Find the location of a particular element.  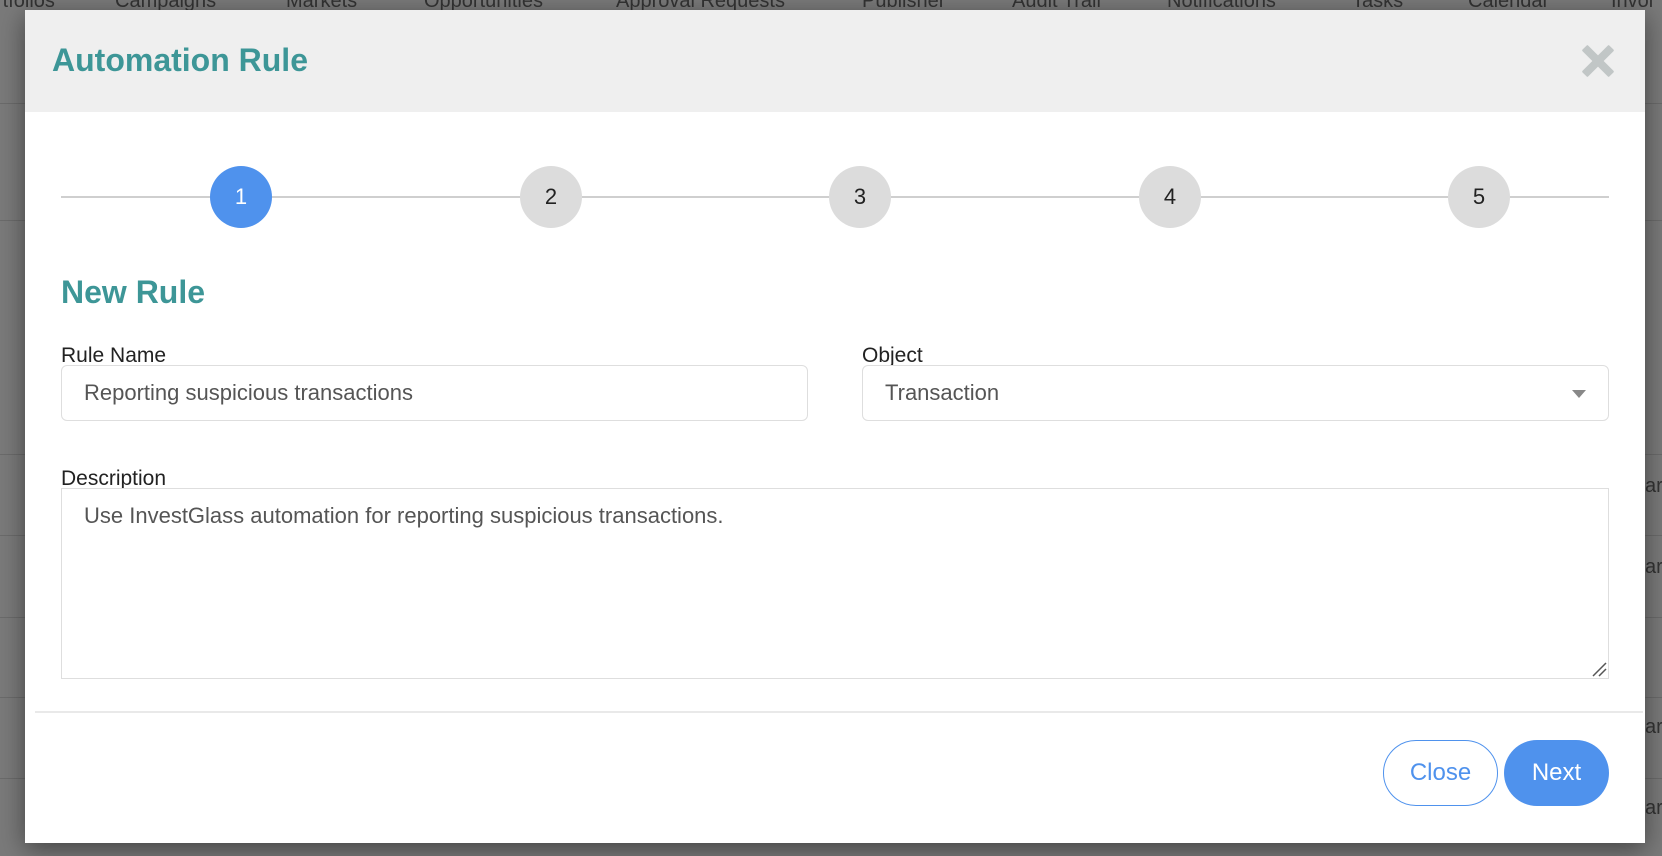

modal-header: Automation Rule is located at coordinates (835, 61).